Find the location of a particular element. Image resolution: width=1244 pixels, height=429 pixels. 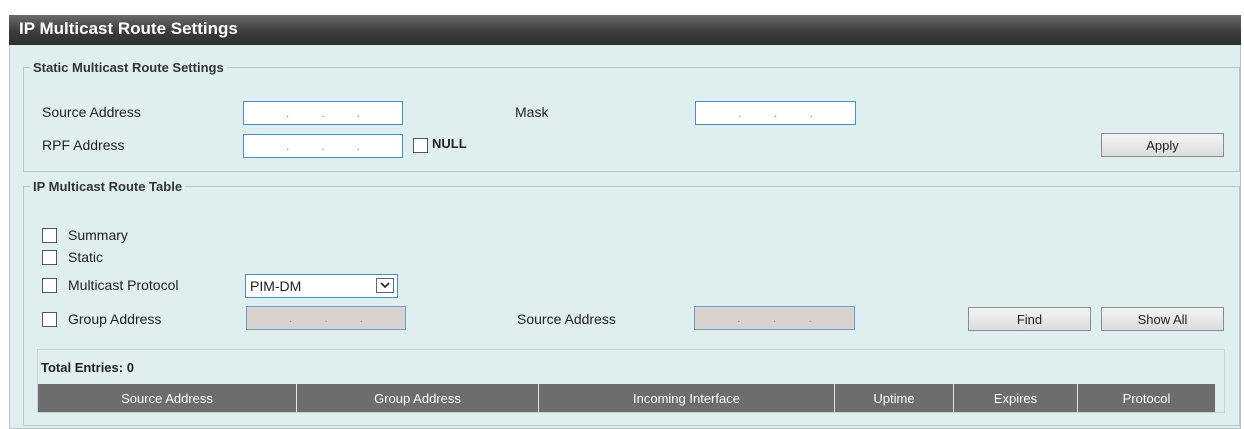

column-header-incoming-interface: Incoming Interface is located at coordinates (687, 398).